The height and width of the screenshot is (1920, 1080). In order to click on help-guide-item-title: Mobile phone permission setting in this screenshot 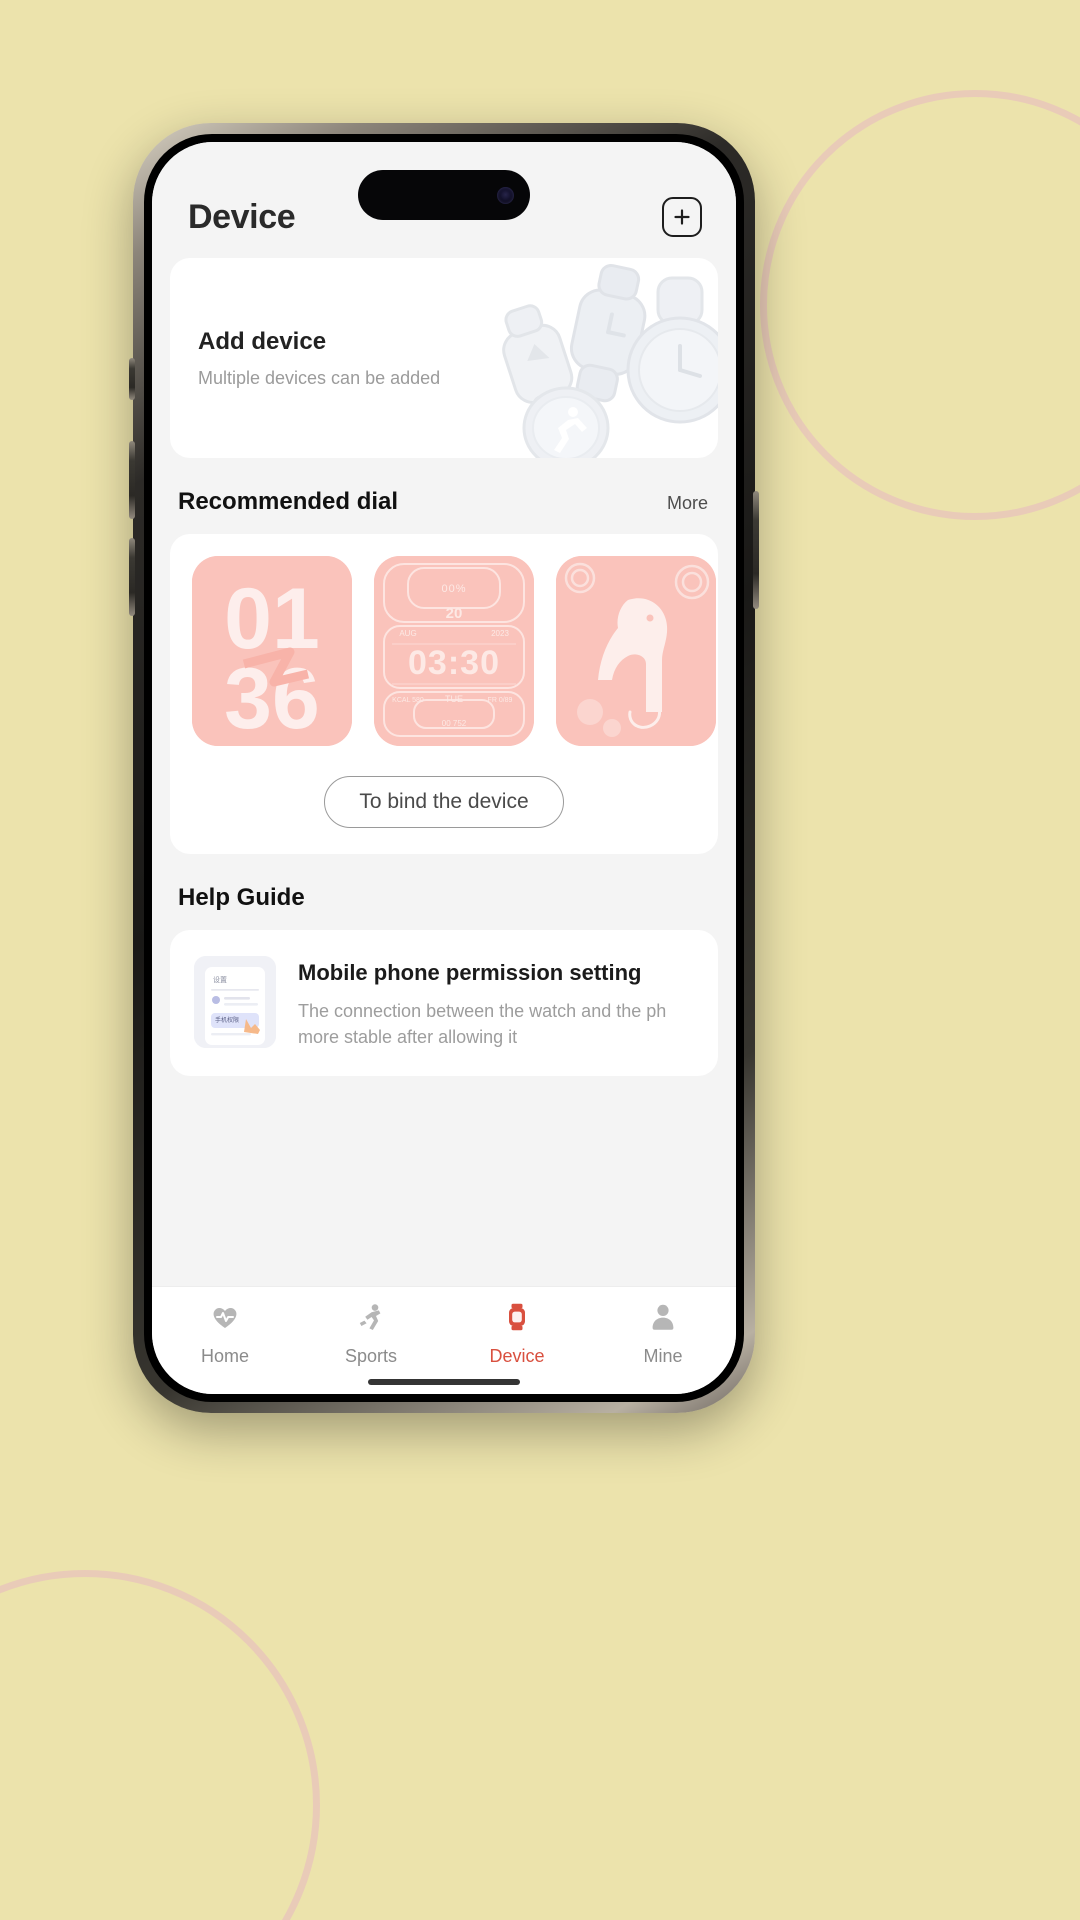, I will do `click(470, 972)`.